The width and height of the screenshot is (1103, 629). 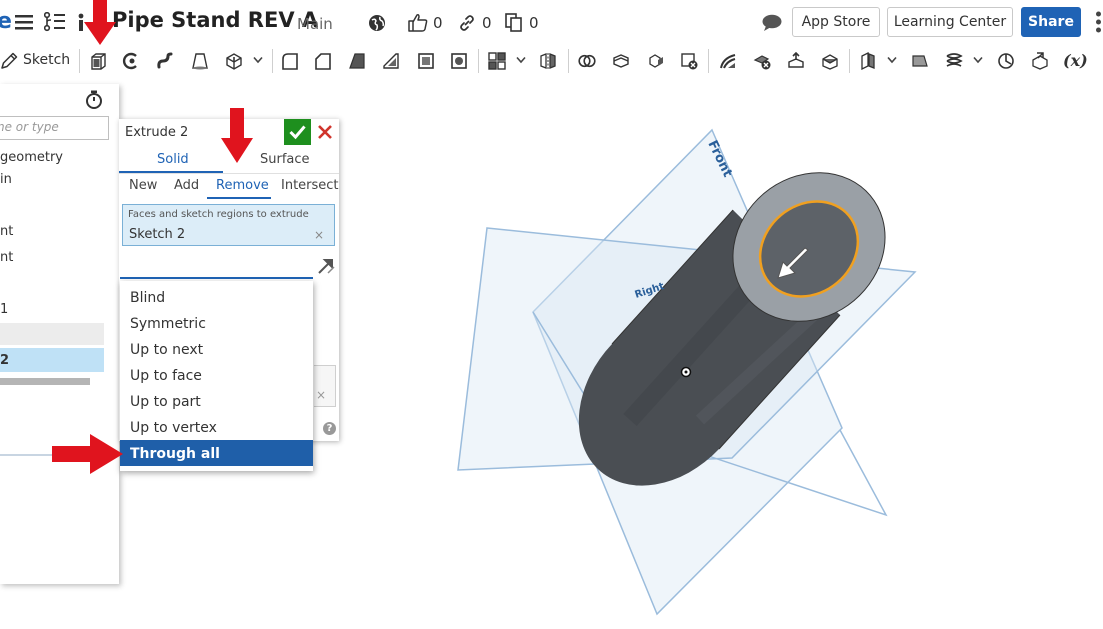 What do you see at coordinates (487, 23) in the screenshot?
I see `links-count: 0` at bounding box center [487, 23].